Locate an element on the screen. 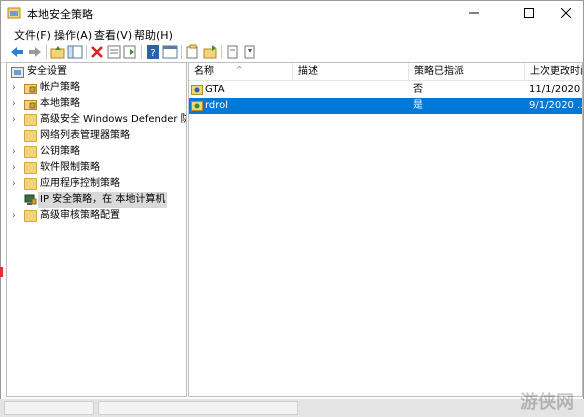 This screenshot has width=584, height=417. minimize-button is located at coordinates (473, 13).